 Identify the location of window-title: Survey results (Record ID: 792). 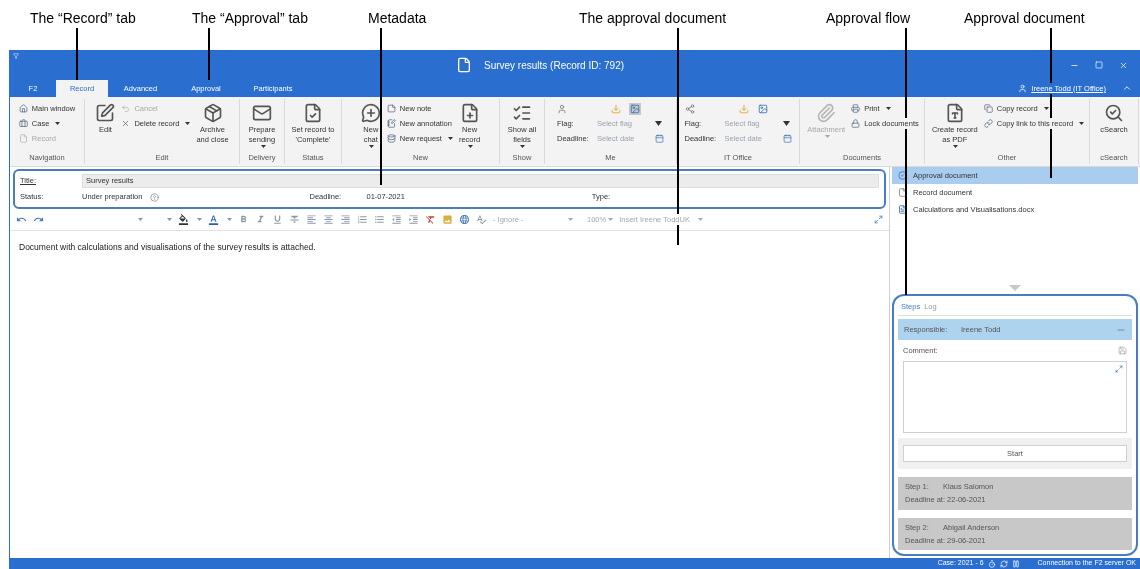
(554, 65).